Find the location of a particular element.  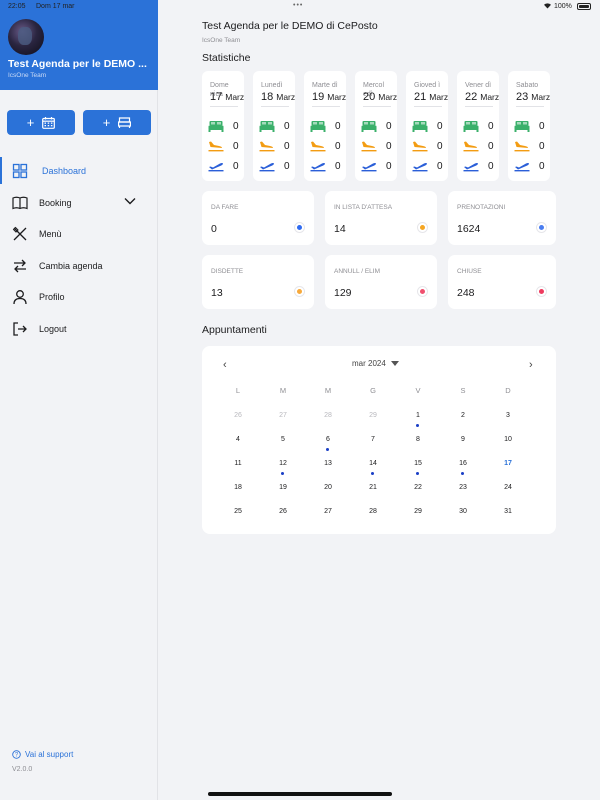

stat-card: CHIUSE 248 is located at coordinates (502, 282).